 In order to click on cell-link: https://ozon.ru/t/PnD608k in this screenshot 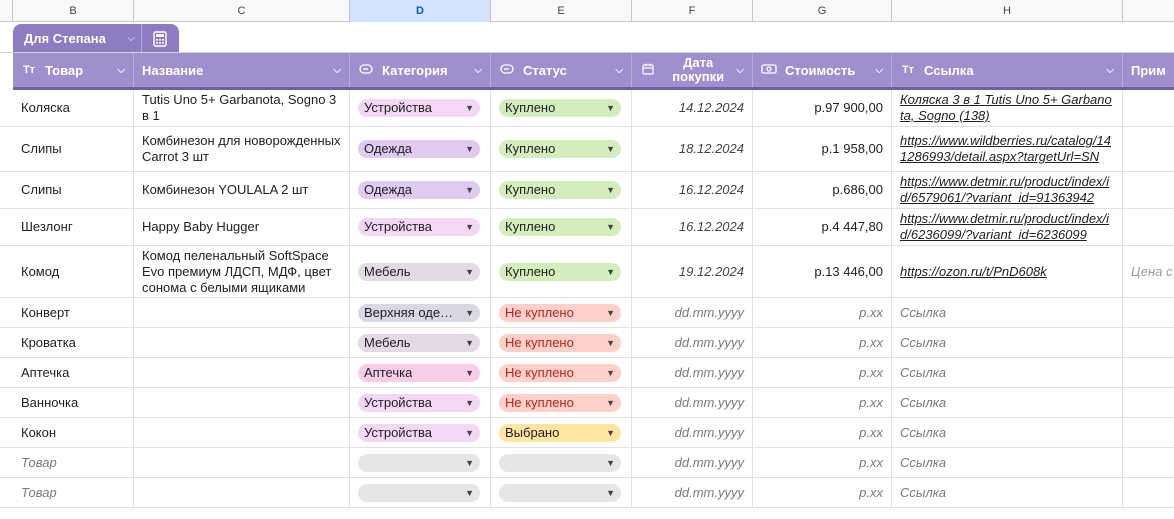, I will do `click(1007, 271)`.